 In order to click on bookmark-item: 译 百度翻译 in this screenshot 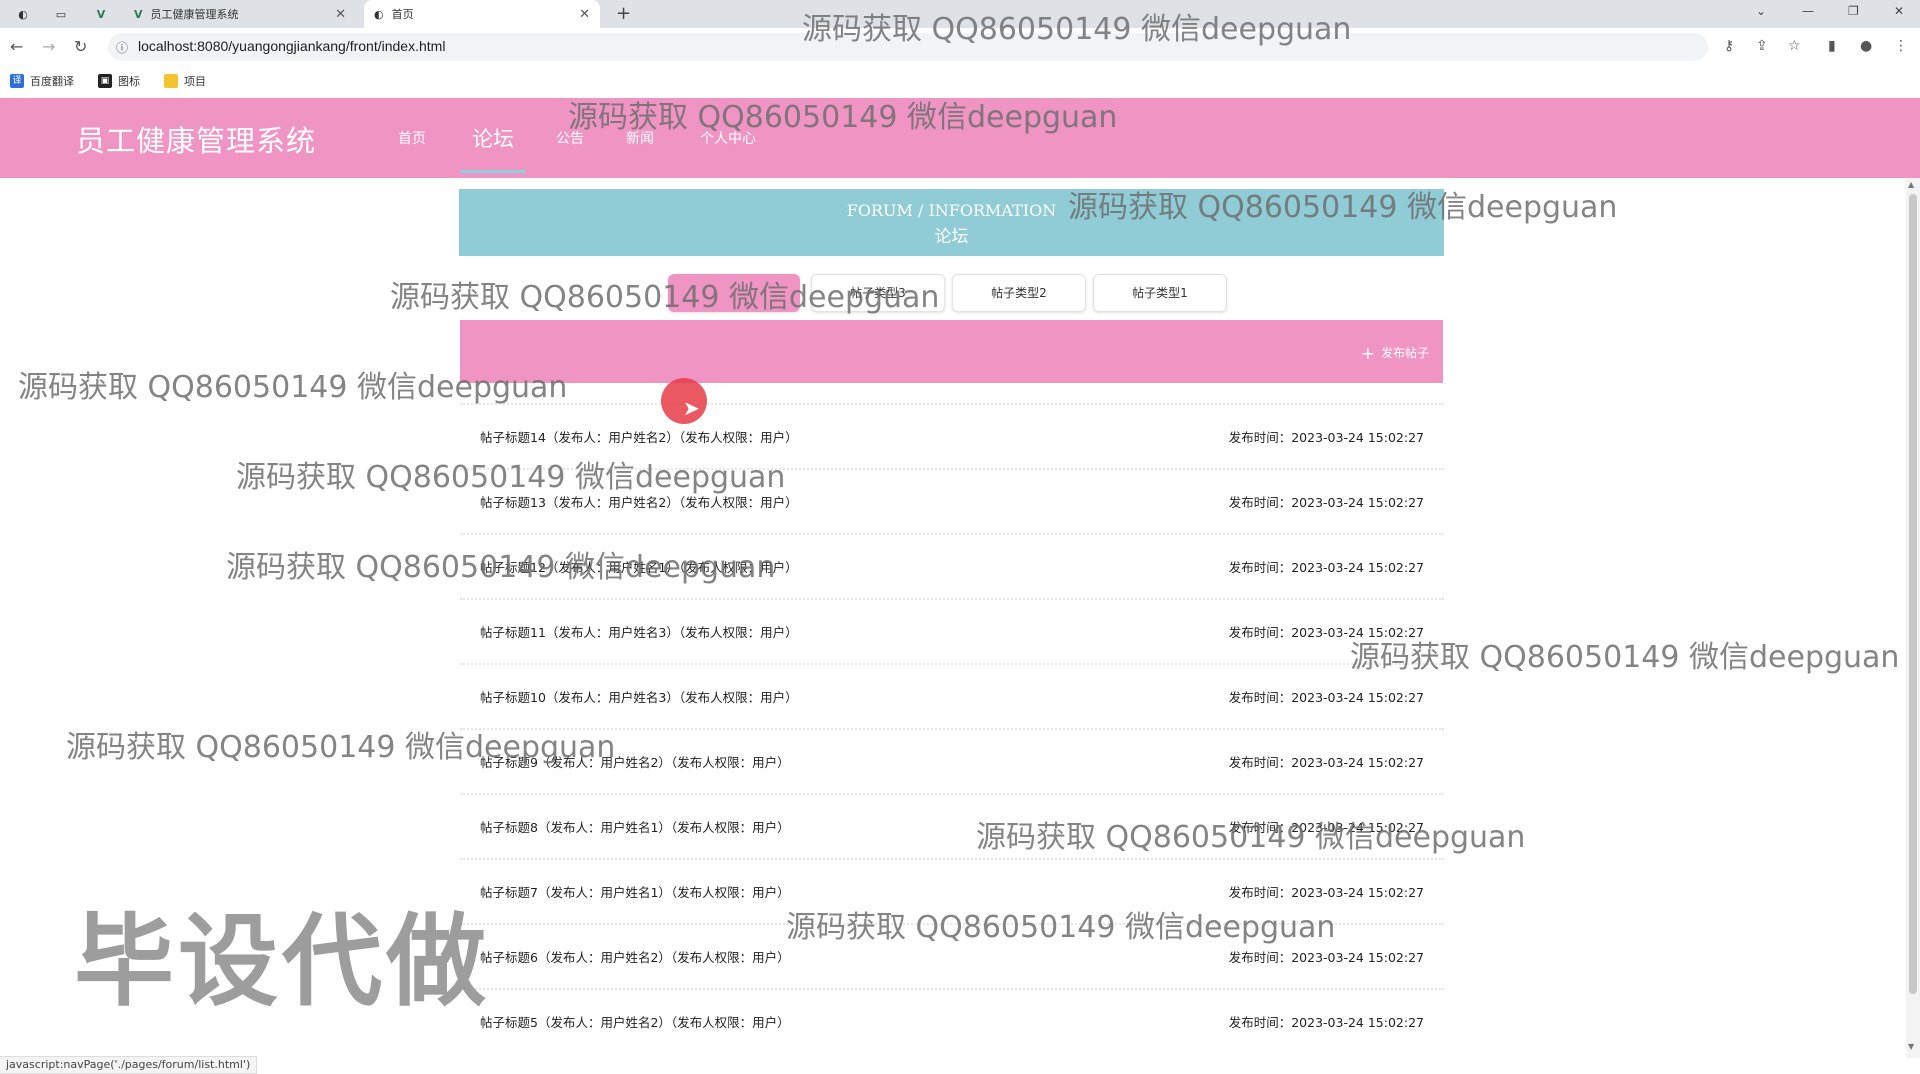, I will do `click(42, 81)`.